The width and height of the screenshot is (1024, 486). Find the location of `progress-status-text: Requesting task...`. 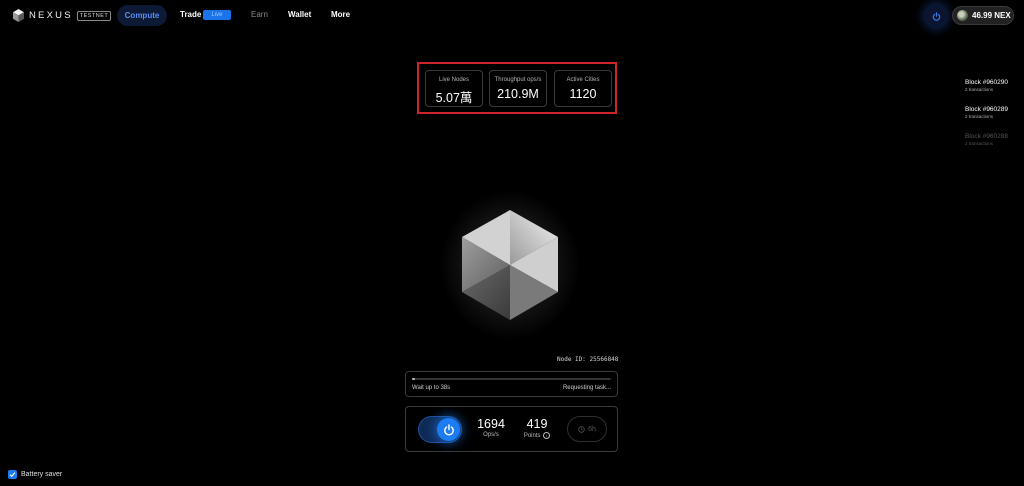

progress-status-text: Requesting task... is located at coordinates (586, 388).